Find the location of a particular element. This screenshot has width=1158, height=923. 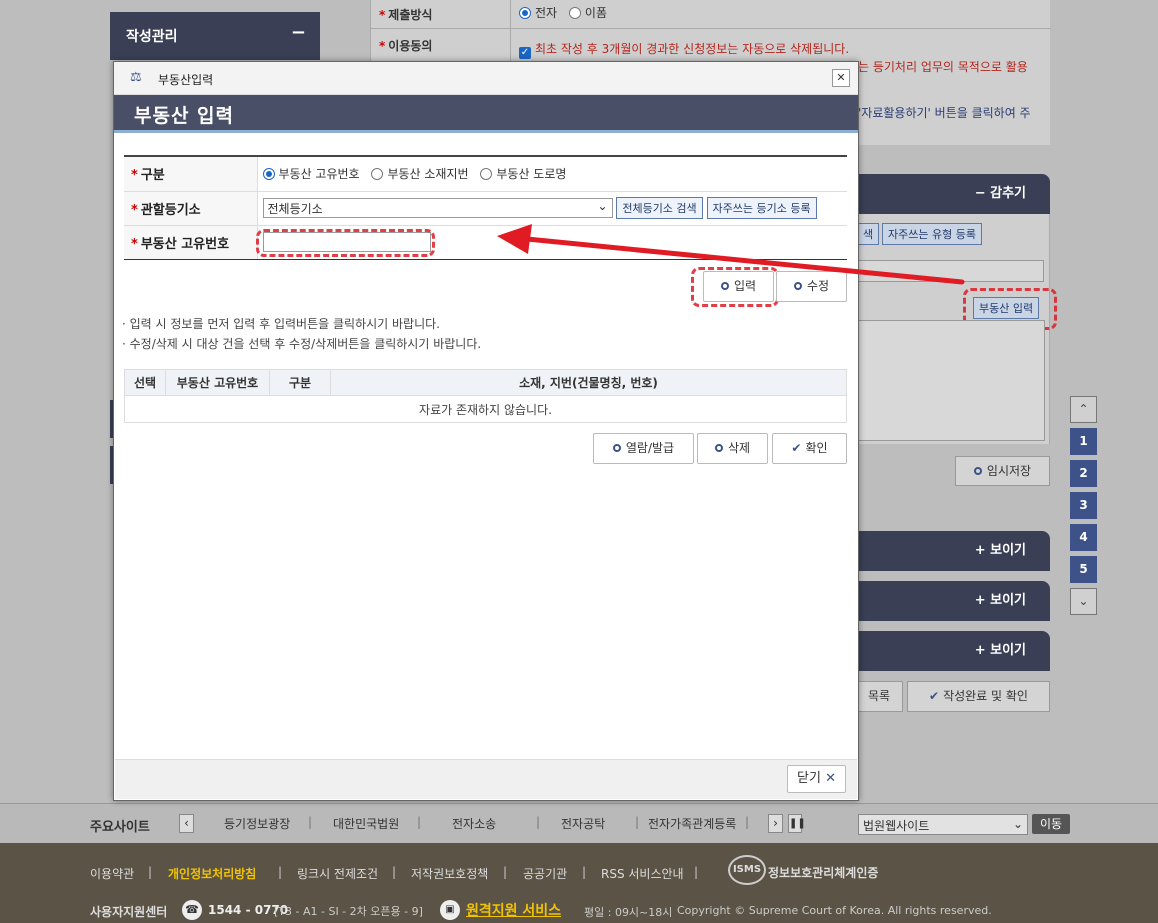

annotation-arrow is located at coordinates (731, 254).